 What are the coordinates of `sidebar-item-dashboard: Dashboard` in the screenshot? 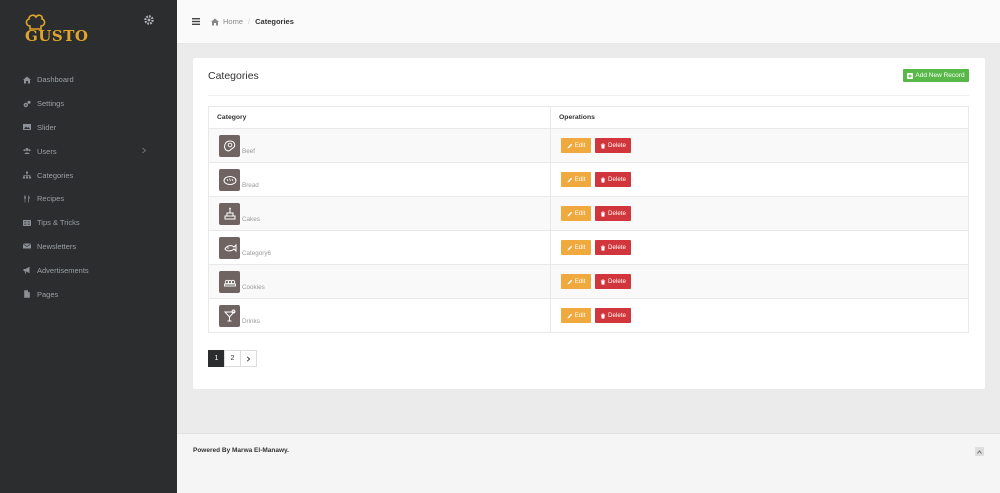 It's located at (88, 80).